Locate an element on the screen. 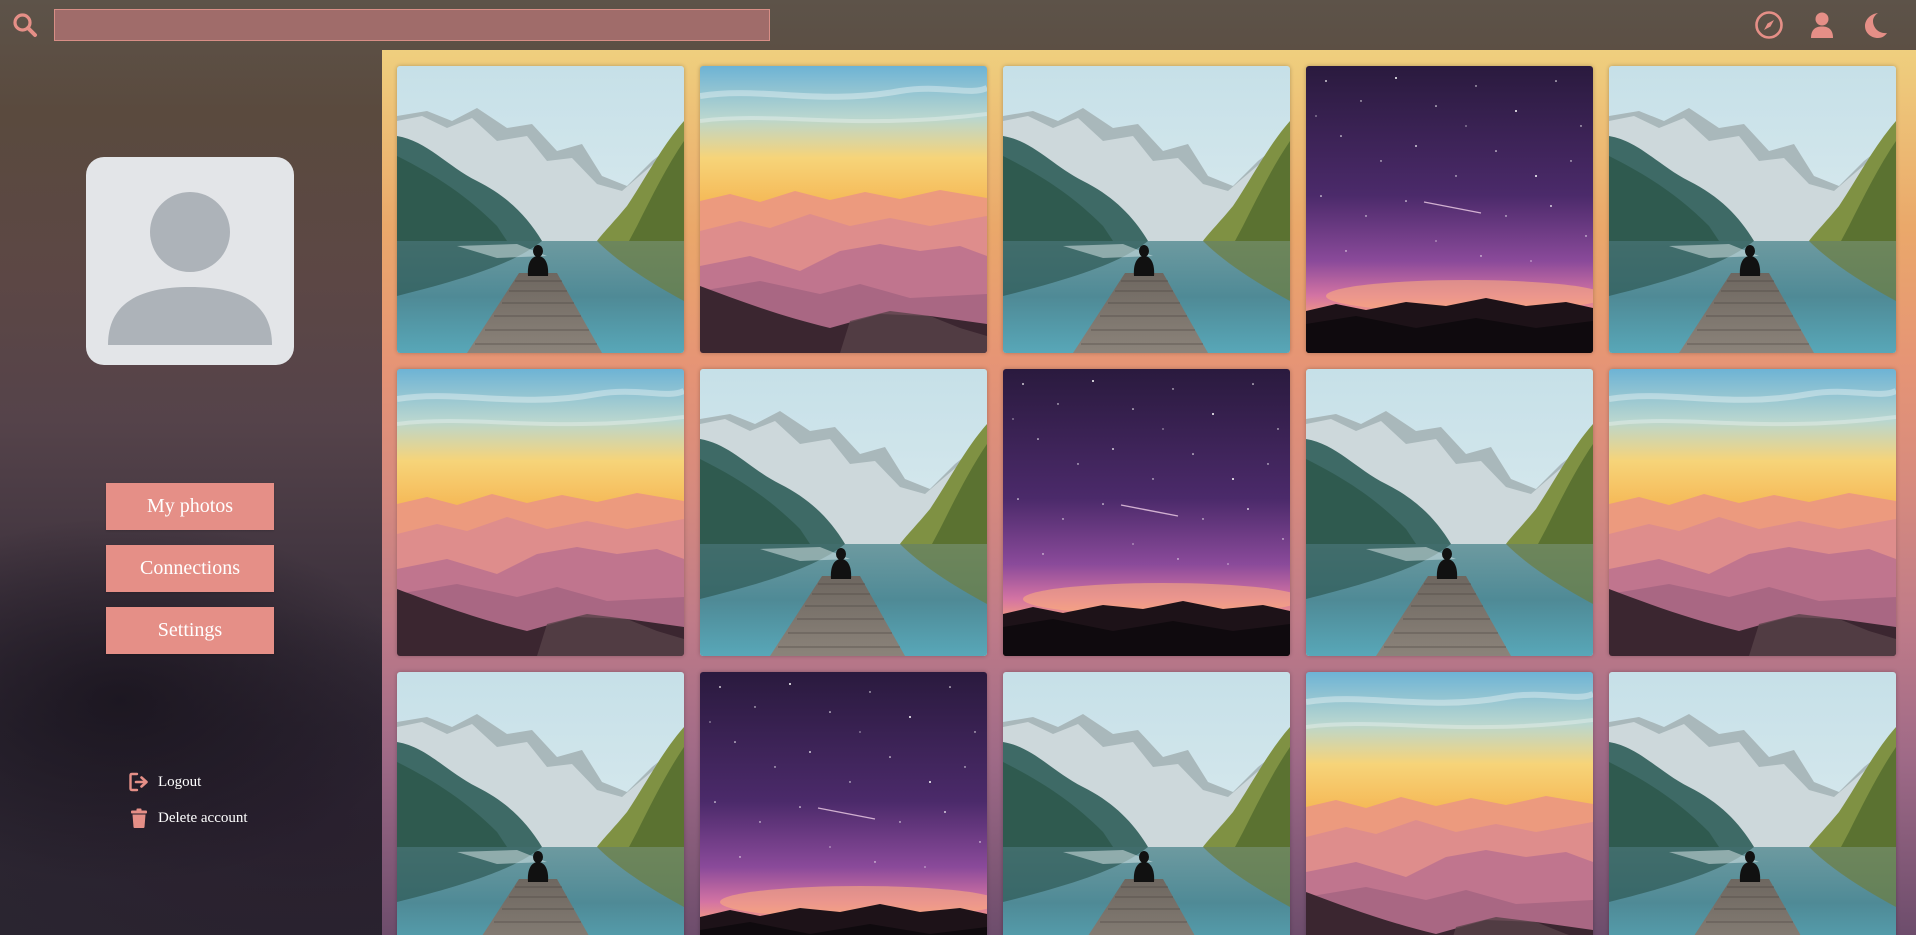 The width and height of the screenshot is (1916, 935). trash-icon is located at coordinates (139, 818).